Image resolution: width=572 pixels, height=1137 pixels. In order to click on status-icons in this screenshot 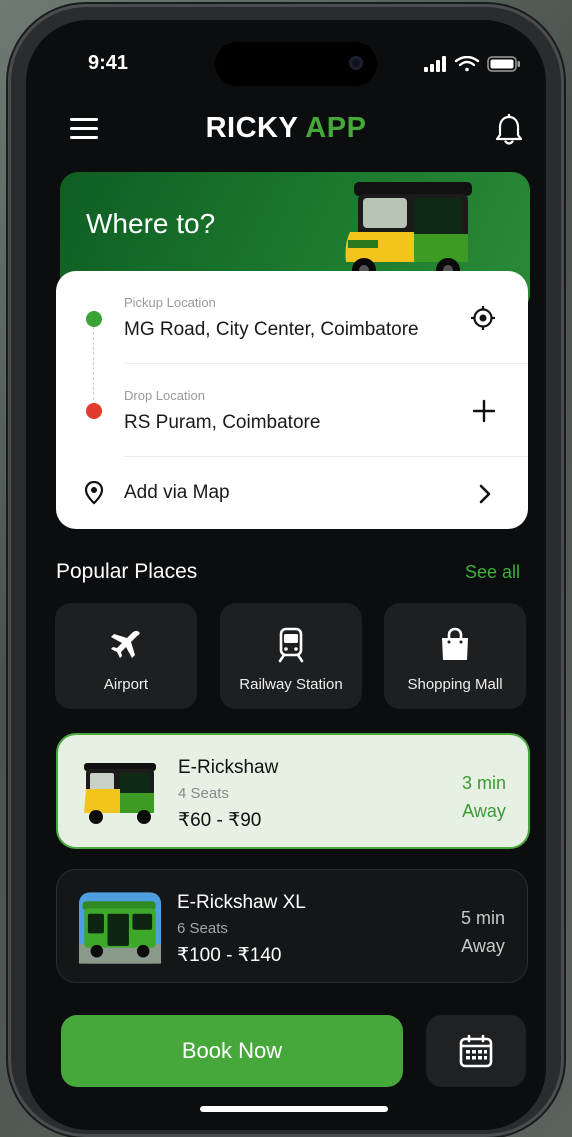, I will do `click(472, 64)`.